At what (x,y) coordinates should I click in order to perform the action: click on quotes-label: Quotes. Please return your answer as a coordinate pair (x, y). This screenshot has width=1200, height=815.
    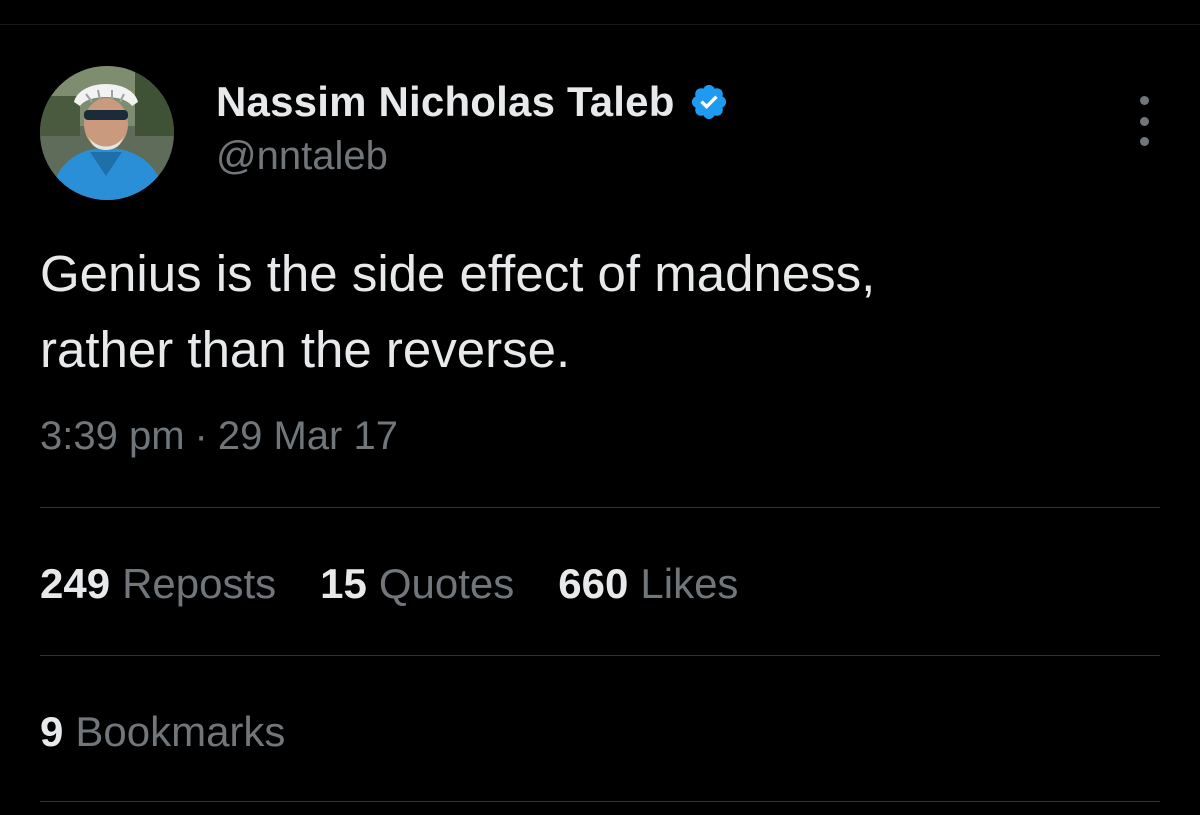
    Looking at the image, I should click on (446, 583).